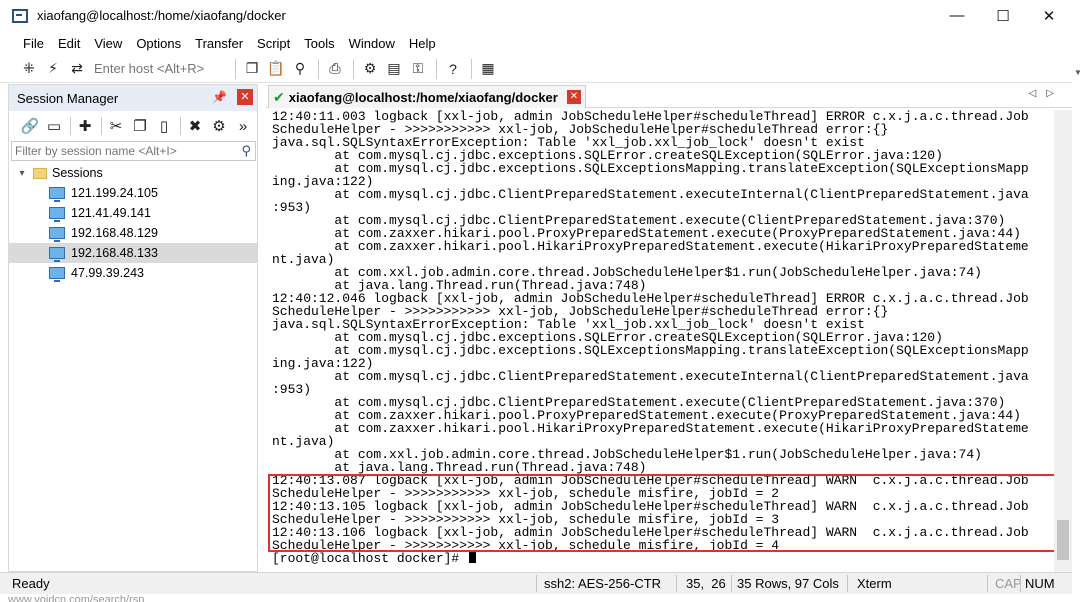 Image resolution: width=1083 pixels, height=602 pixels. I want to click on more-chevron-icon: », so click(243, 126).